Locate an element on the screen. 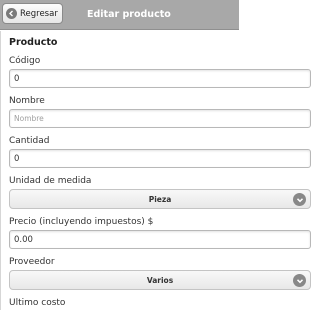 Image resolution: width=320 pixels, height=310 pixels. back-button: Regresar is located at coordinates (32, 13).